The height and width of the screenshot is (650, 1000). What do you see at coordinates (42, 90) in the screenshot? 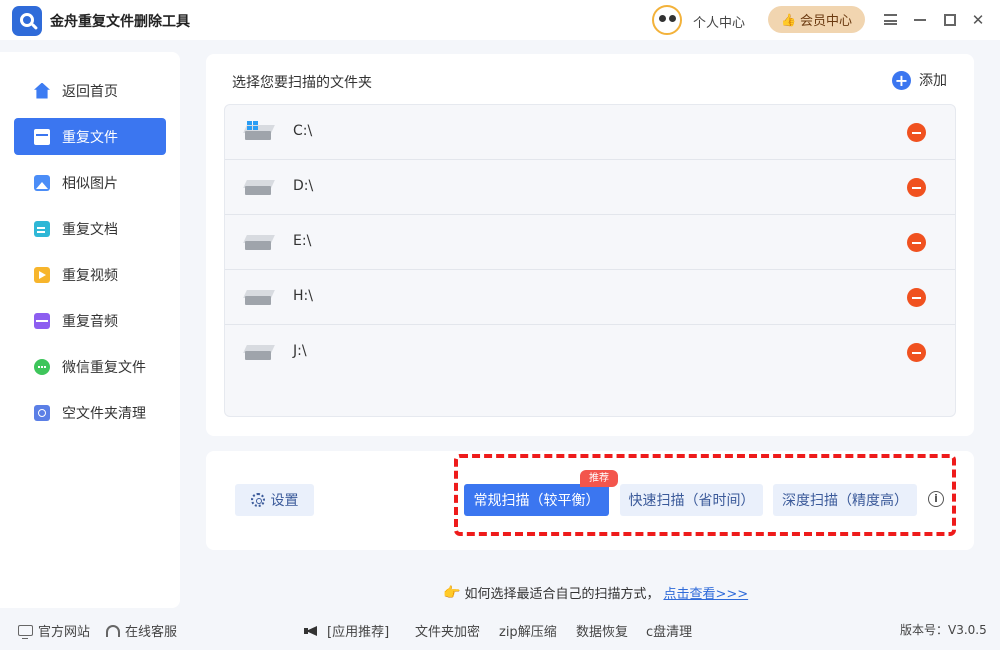
I see `home-icon` at bounding box center [42, 90].